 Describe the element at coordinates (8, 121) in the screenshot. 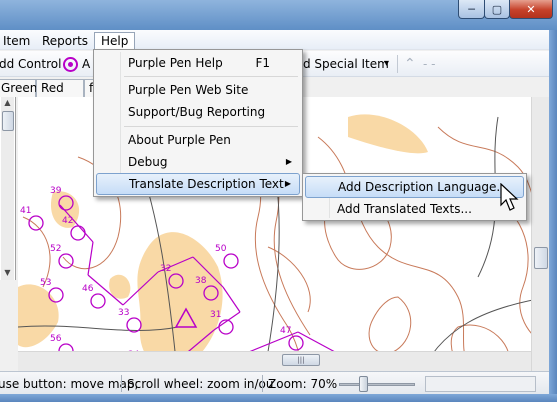

I see `panel-scroll-thumb` at that location.